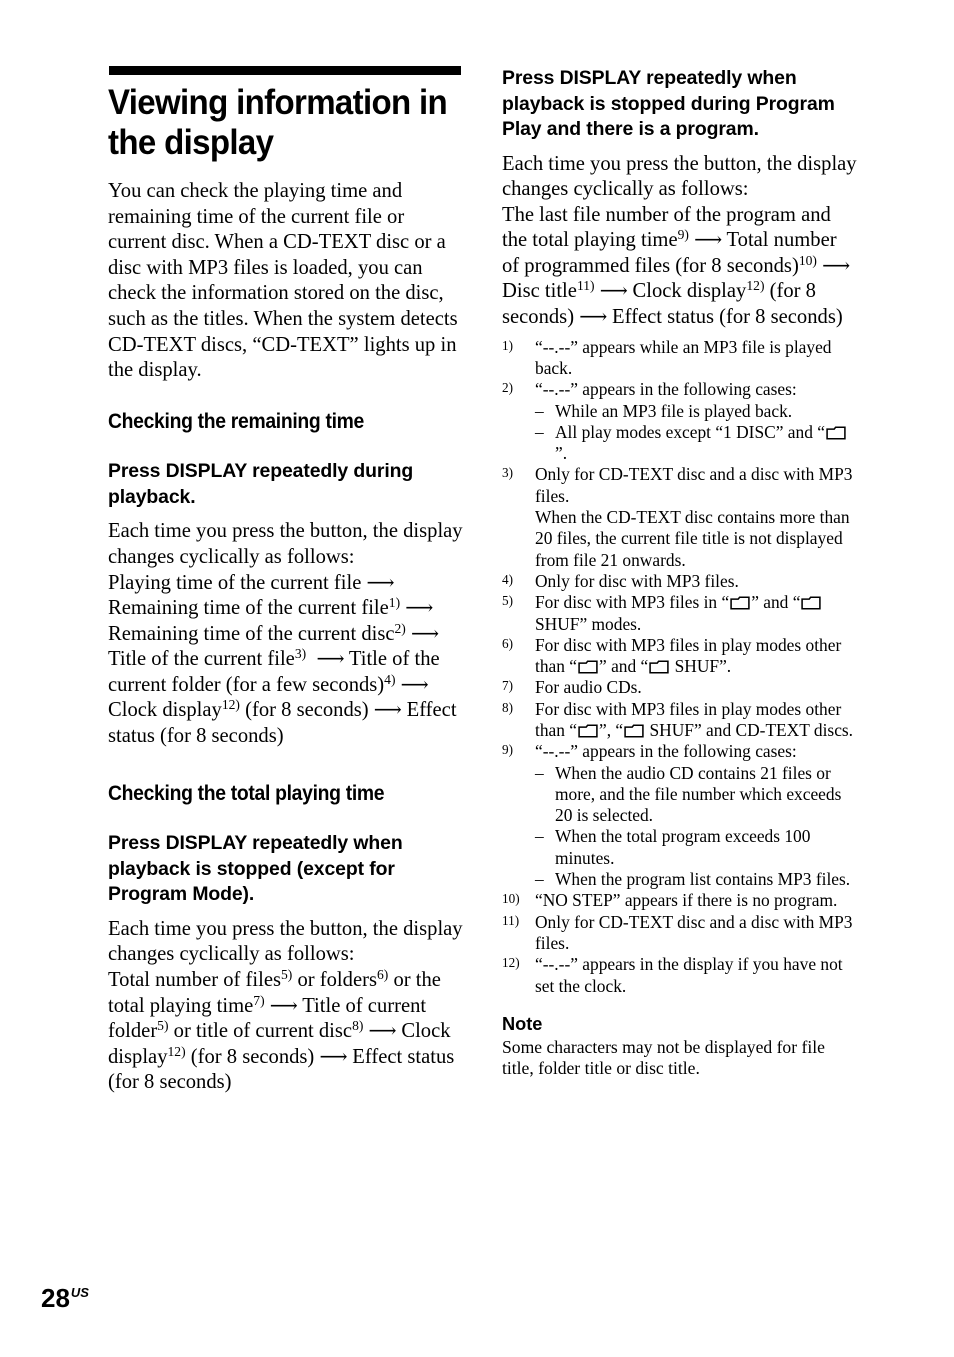  Describe the element at coordinates (507, 707) in the screenshot. I see `footnote-marker: 8)` at that location.